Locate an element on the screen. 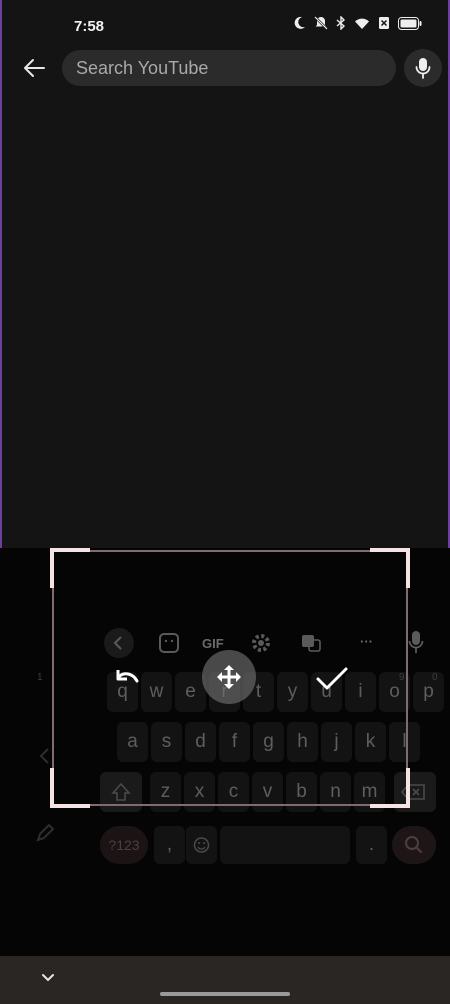  moon-icon is located at coordinates (299, 22).